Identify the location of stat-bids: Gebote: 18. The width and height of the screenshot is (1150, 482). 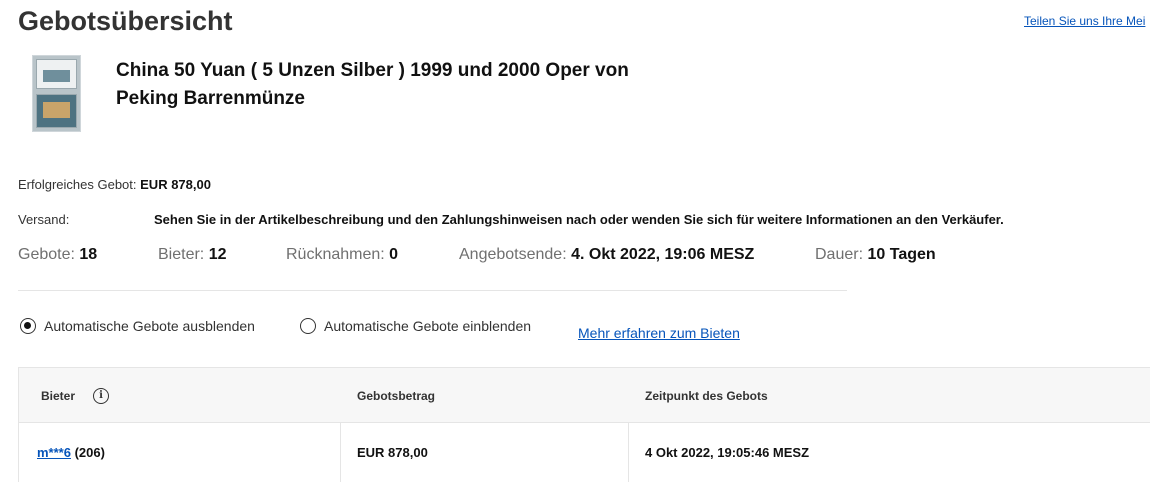
(57, 255).